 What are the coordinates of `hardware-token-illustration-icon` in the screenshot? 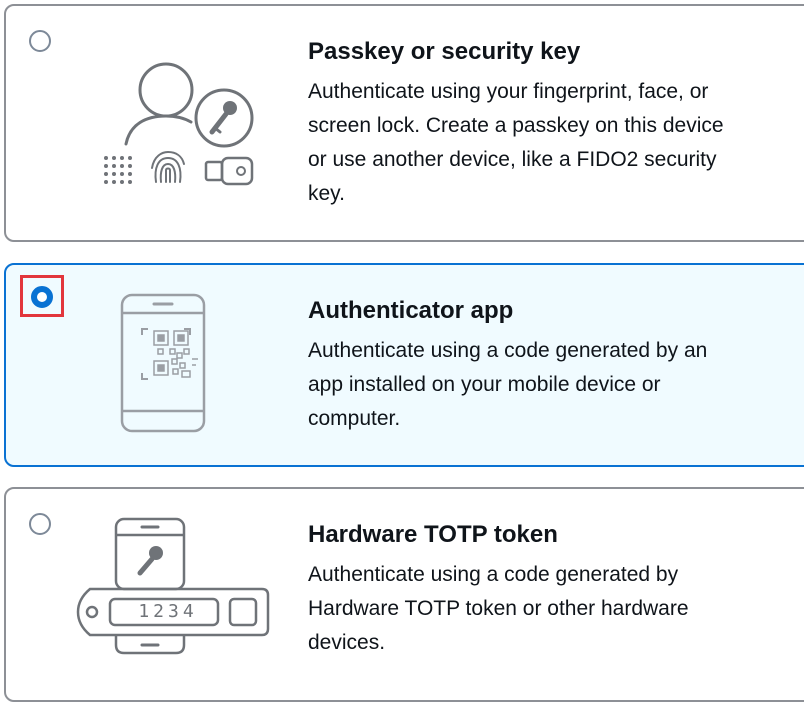 It's located at (173, 586).